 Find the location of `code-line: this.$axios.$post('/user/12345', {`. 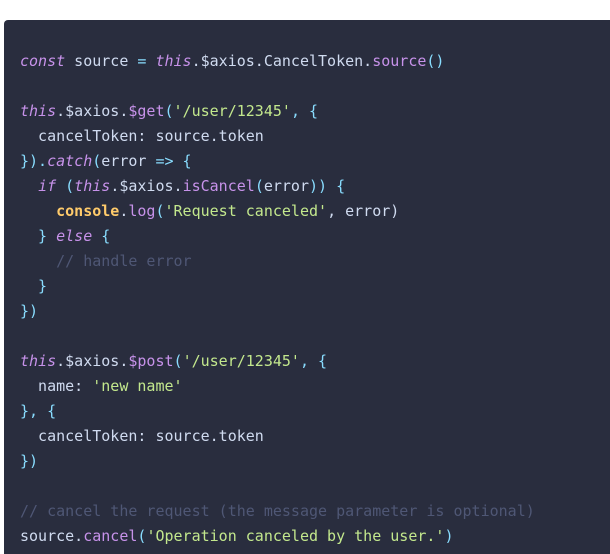

code-line: this.$axios.$post('/user/12345', { is located at coordinates (315, 361).